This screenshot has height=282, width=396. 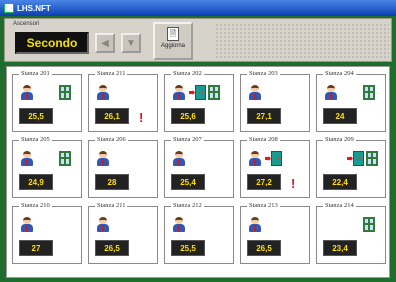 What do you see at coordinates (351, 101) in the screenshot?
I see `room-card: Stanza 204 24` at bounding box center [351, 101].